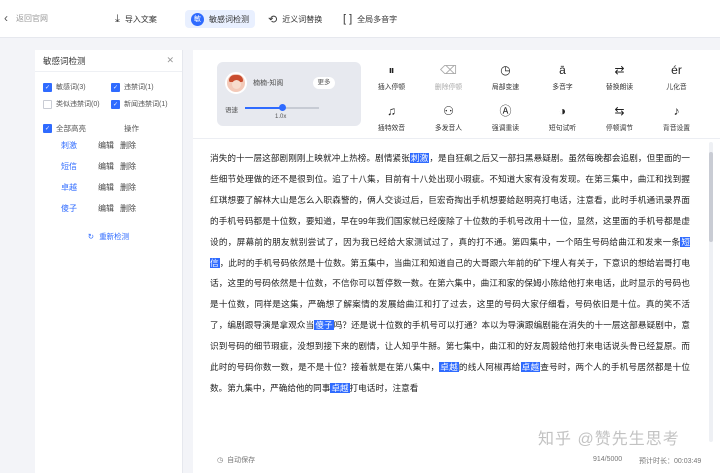  I want to click on polyphone-tool: ā 多音字, so click(562, 76).